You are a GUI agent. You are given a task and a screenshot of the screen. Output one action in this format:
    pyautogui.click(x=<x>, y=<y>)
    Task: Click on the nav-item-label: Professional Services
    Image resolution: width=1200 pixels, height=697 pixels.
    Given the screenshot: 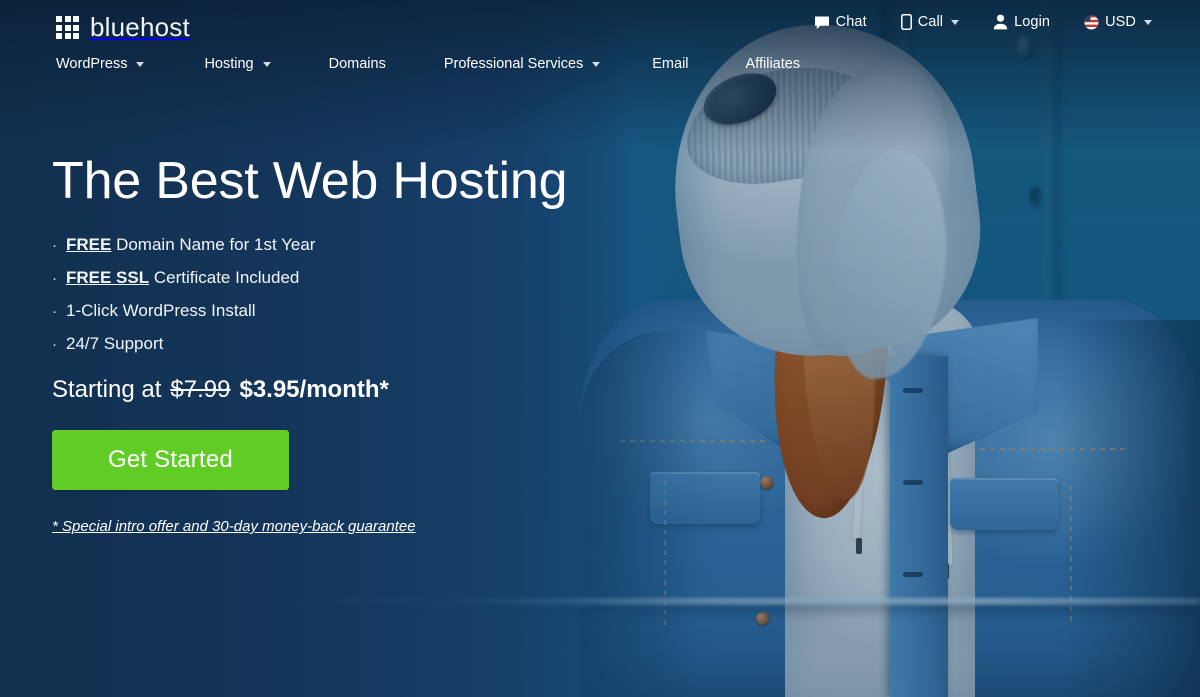 What is the action you would take?
    pyautogui.click(x=513, y=64)
    